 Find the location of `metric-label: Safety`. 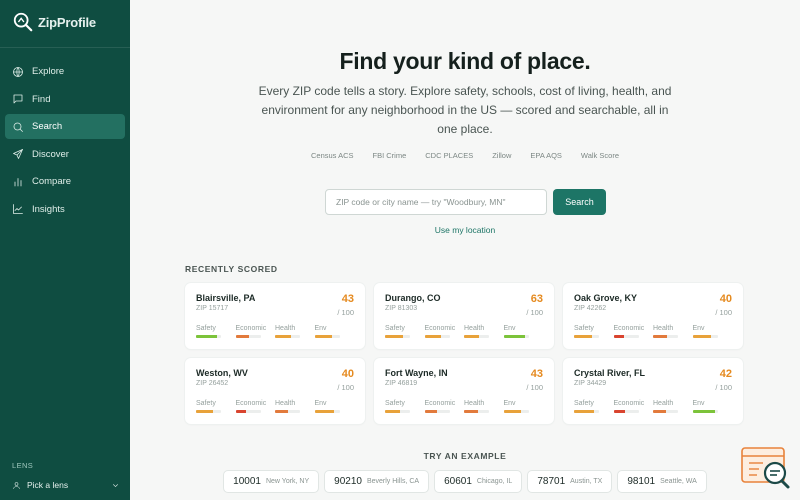

metric-label: Safety is located at coordinates (206, 403).